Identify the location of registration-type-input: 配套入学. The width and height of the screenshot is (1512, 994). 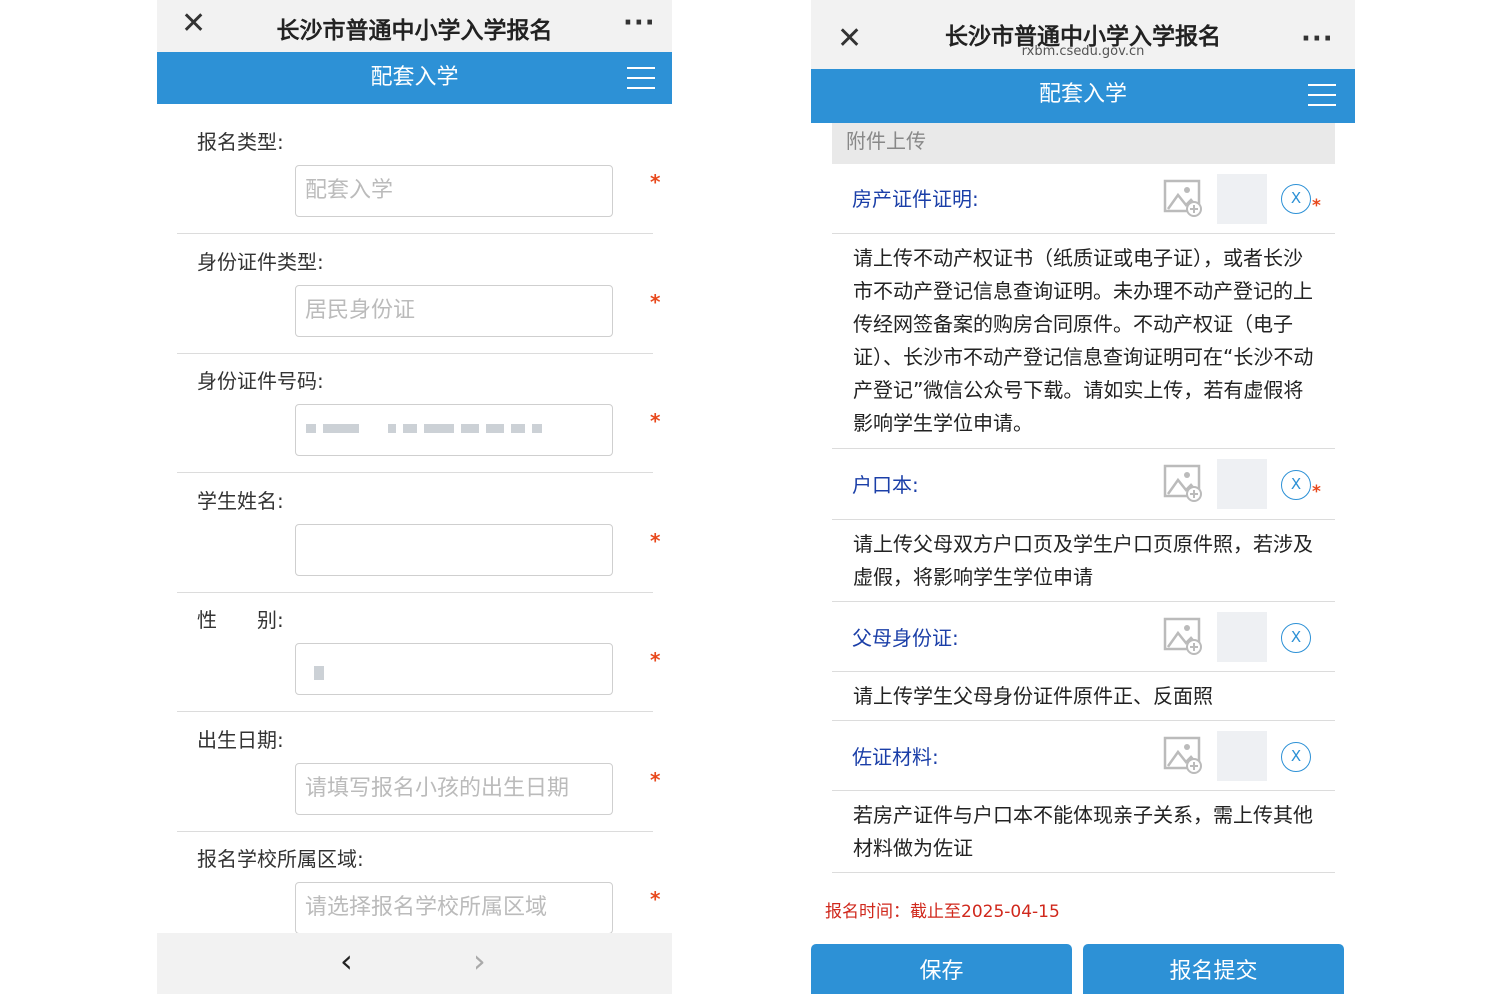
(454, 191).